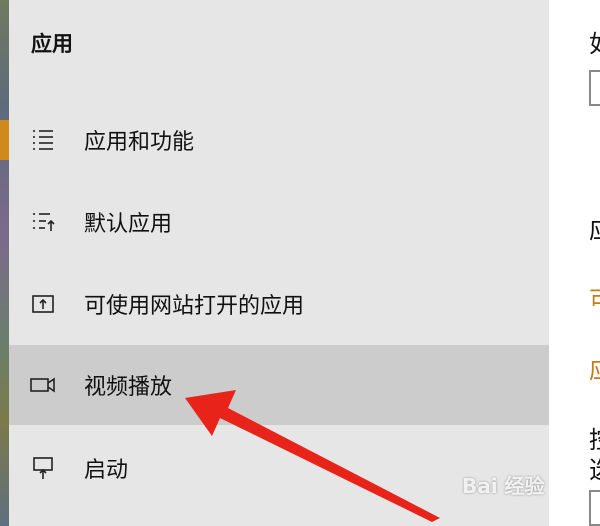 This screenshot has height=526, width=600. Describe the element at coordinates (503, 486) in the screenshot. I see `baidu-watermark: Bai 经验` at that location.